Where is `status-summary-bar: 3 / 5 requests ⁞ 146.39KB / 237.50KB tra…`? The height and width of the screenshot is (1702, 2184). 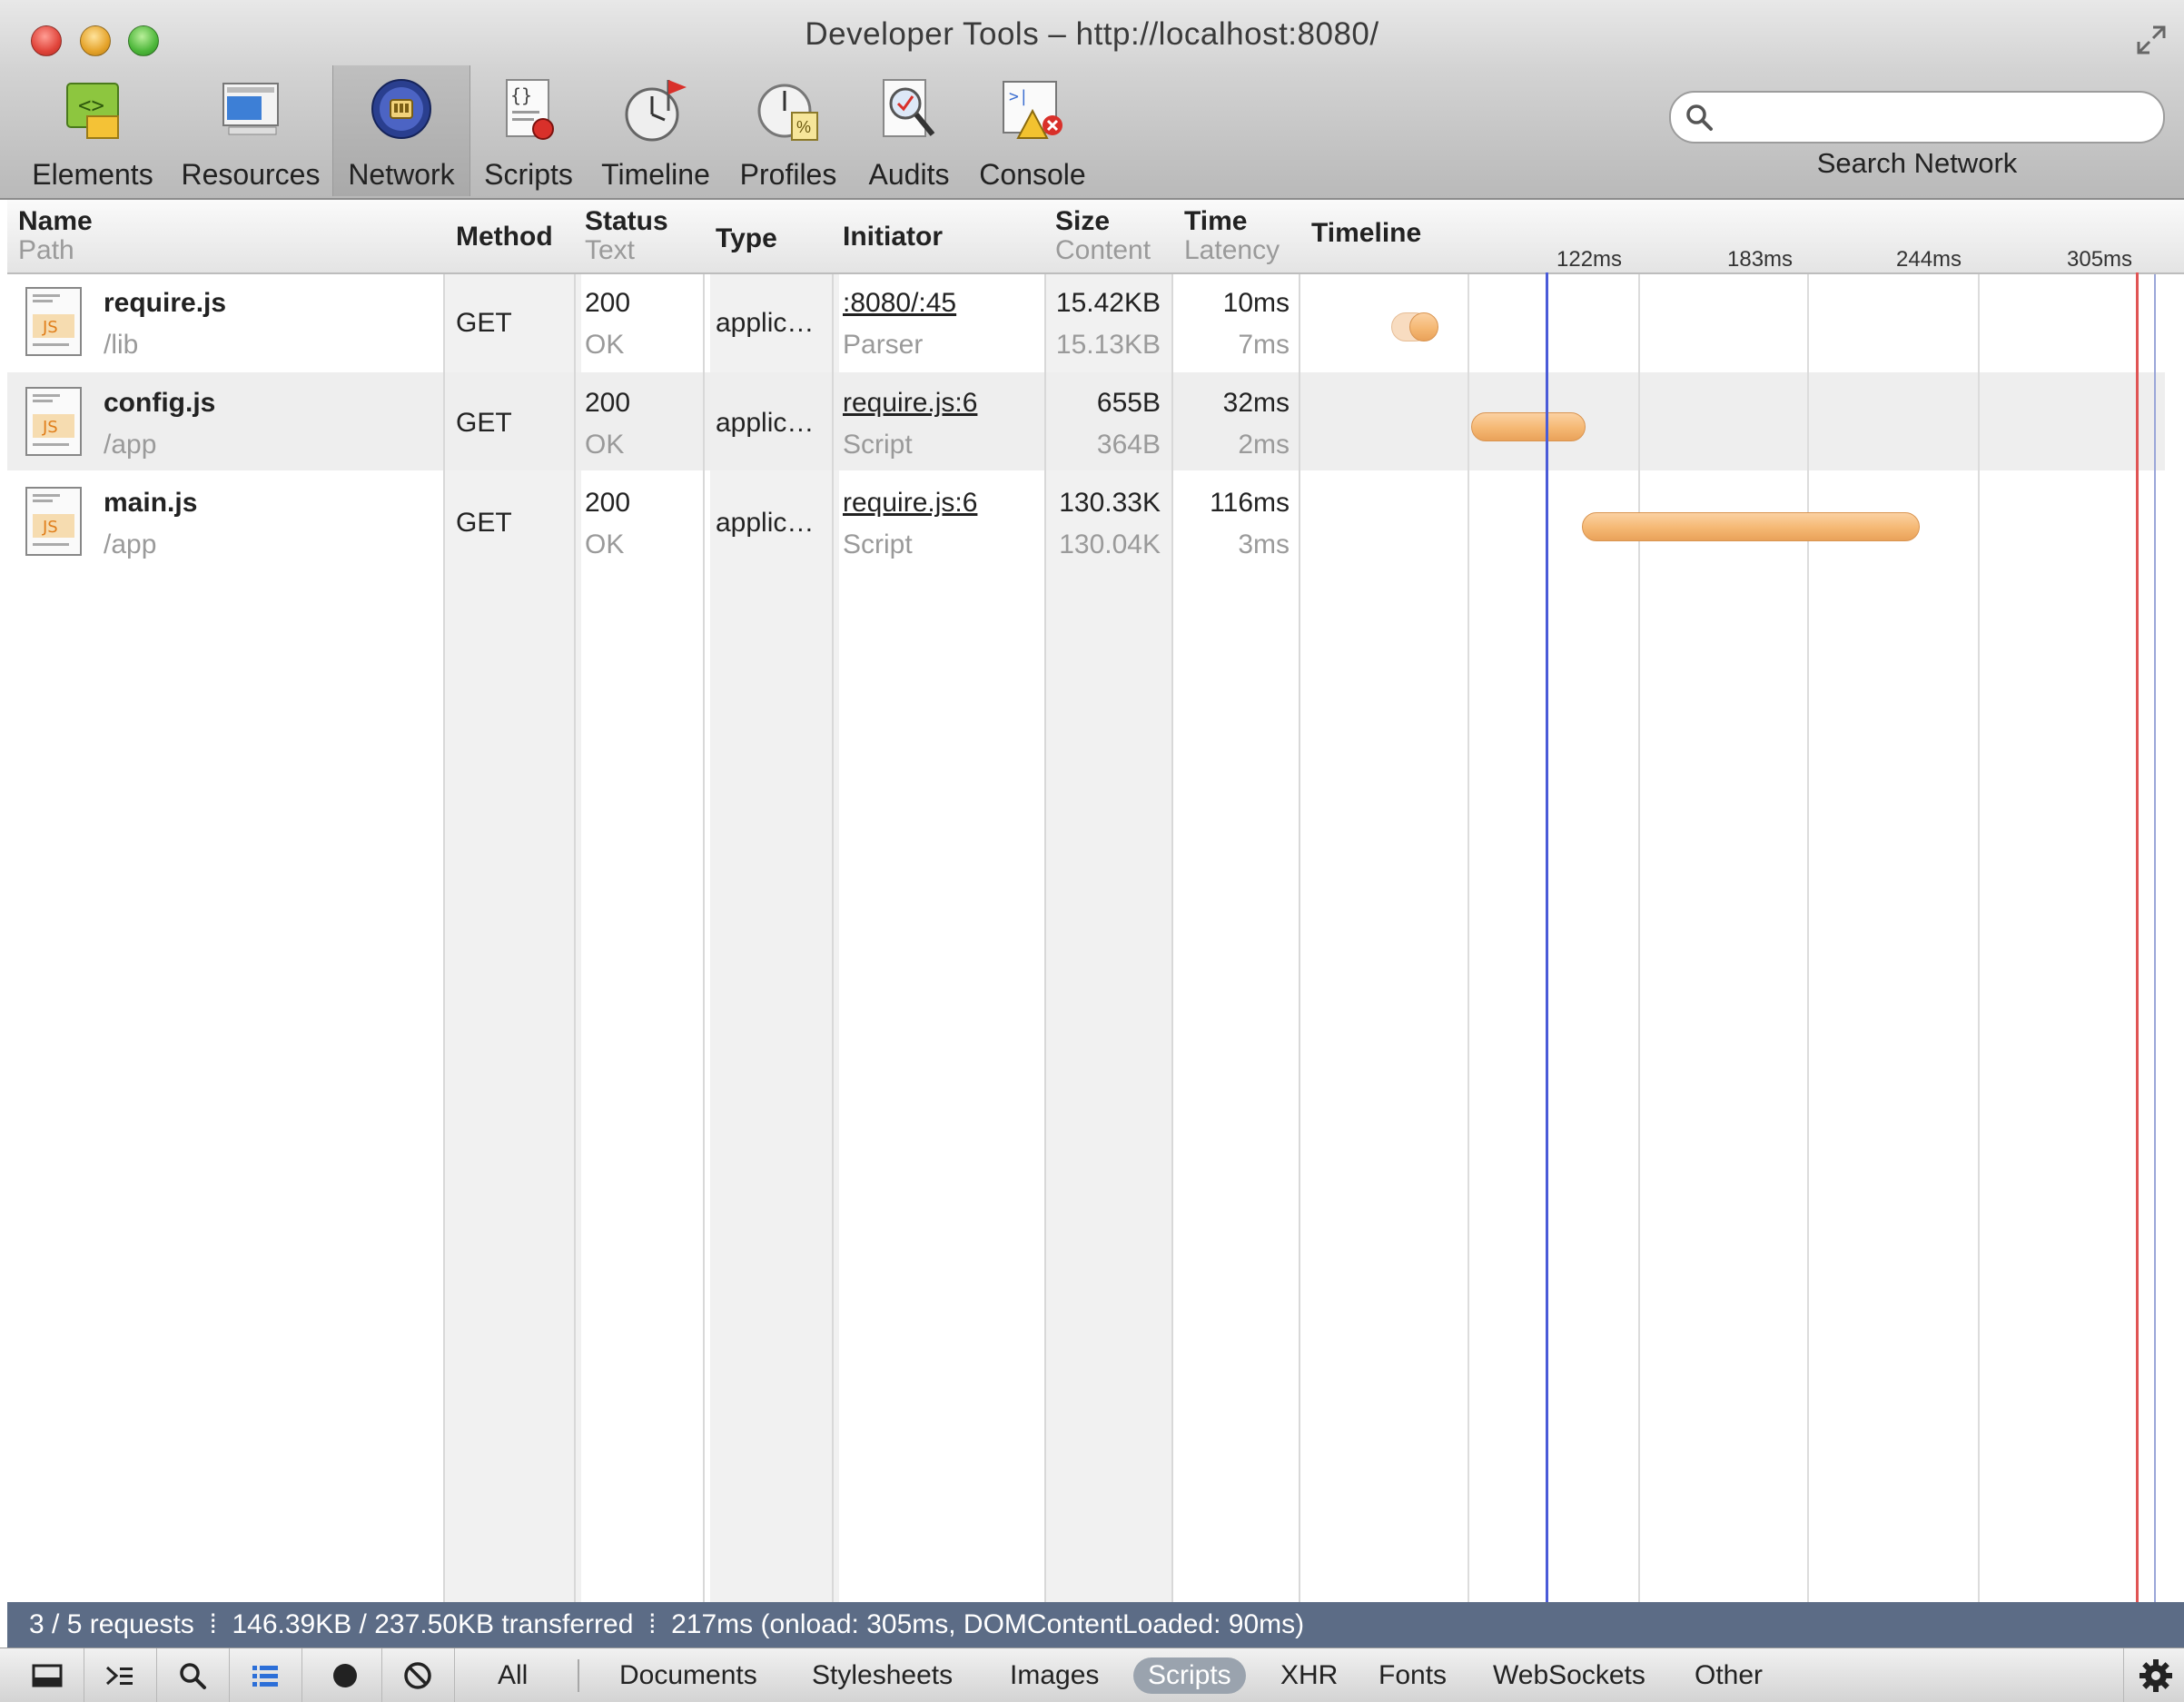
status-summary-bar: 3 / 5 requests ⁞ 146.39KB / 237.50KB tra… is located at coordinates (1096, 1625).